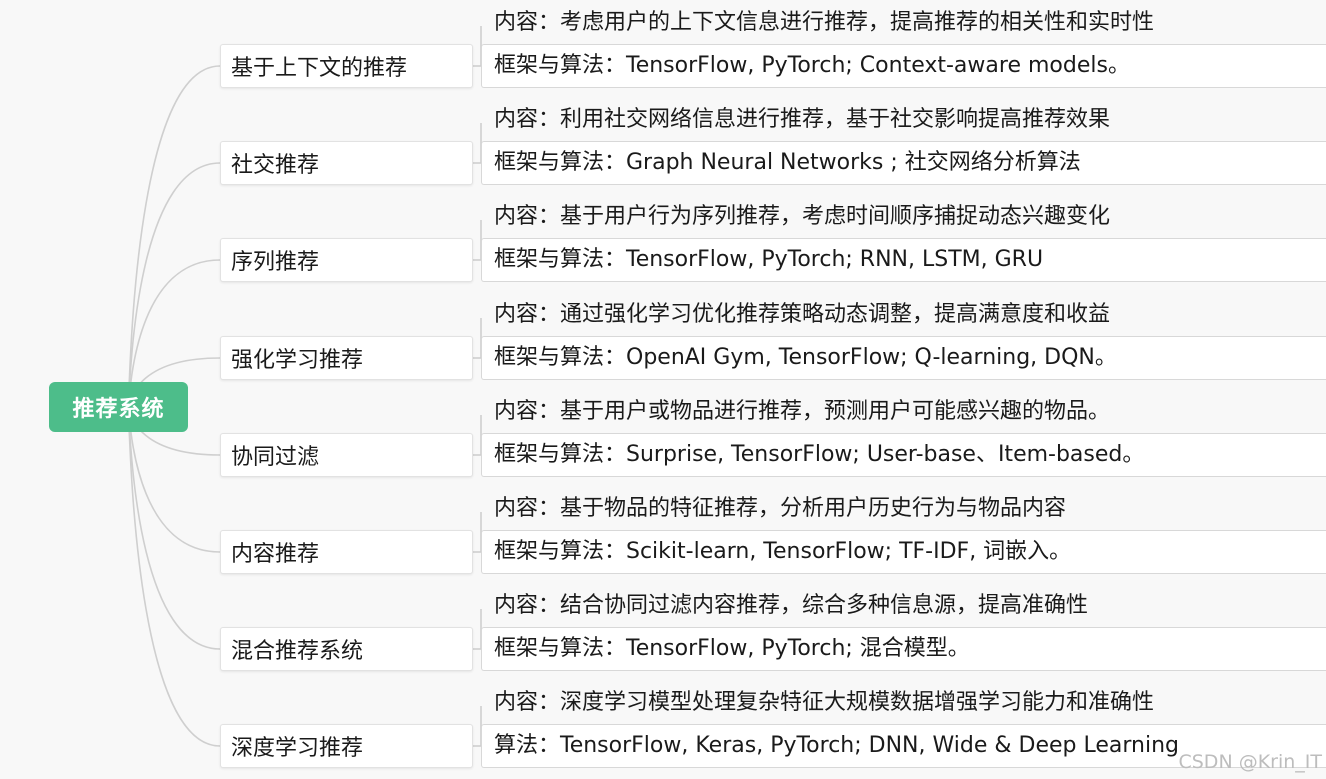 This screenshot has height=779, width=1326. I want to click on topic-node: 深度学习推荐, so click(346, 746).